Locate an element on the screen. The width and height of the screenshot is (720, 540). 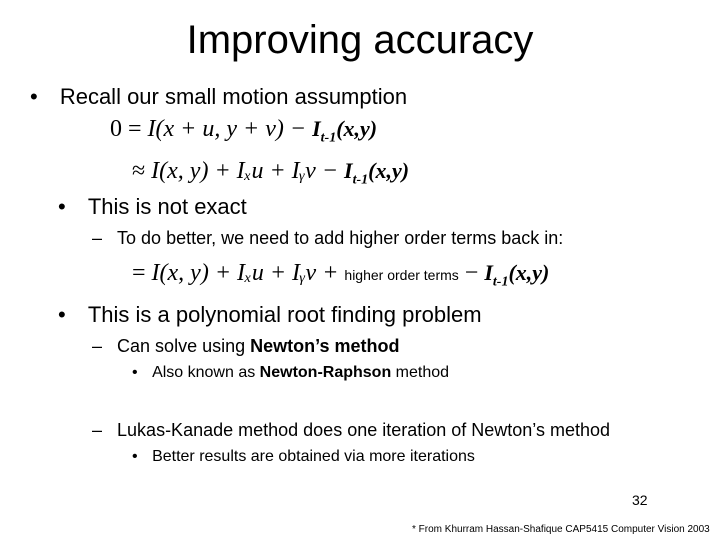
eq-higher-order-terms: higher order terms is located at coordinates (401, 275).